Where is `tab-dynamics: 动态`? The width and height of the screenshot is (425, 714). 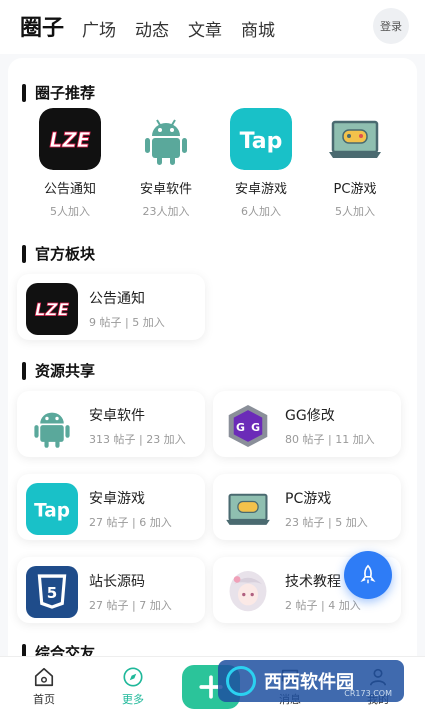 tab-dynamics: 动态 is located at coordinates (152, 28).